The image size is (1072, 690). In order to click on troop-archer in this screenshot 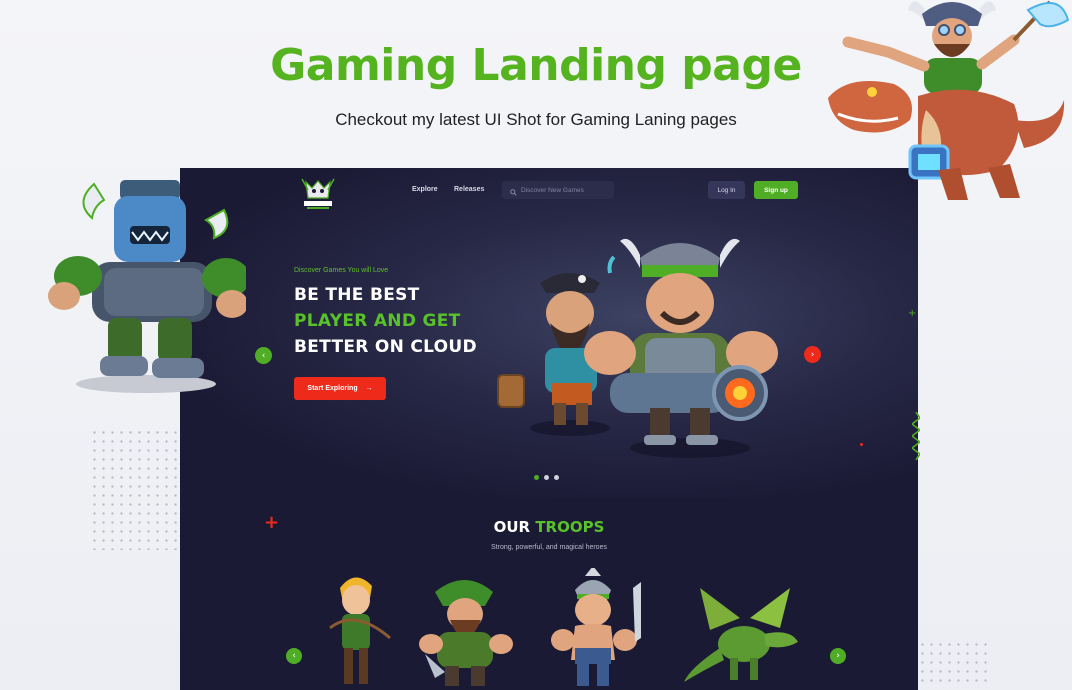, I will do `click(360, 629)`.